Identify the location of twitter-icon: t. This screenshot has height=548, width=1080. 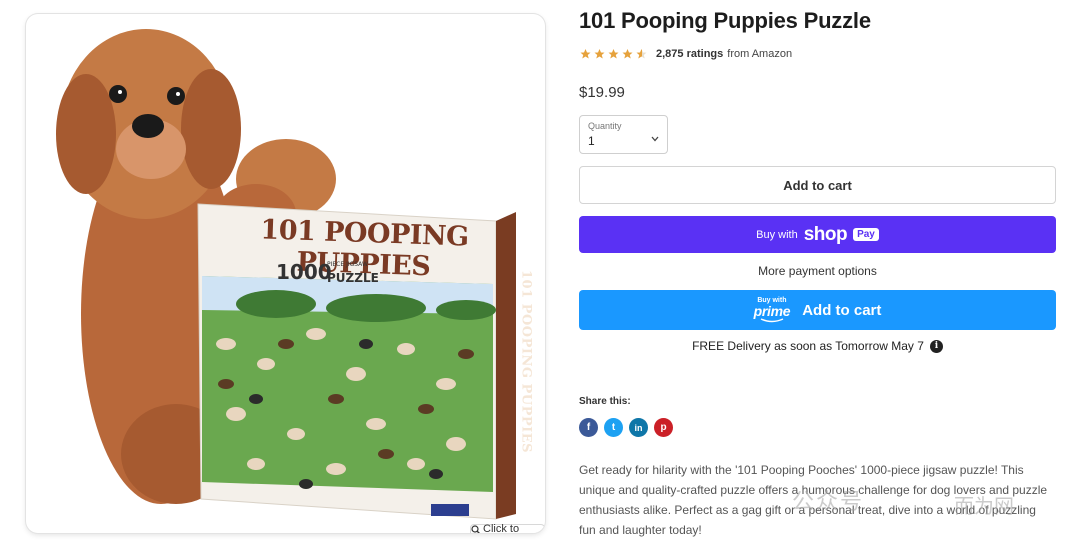
(613, 427).